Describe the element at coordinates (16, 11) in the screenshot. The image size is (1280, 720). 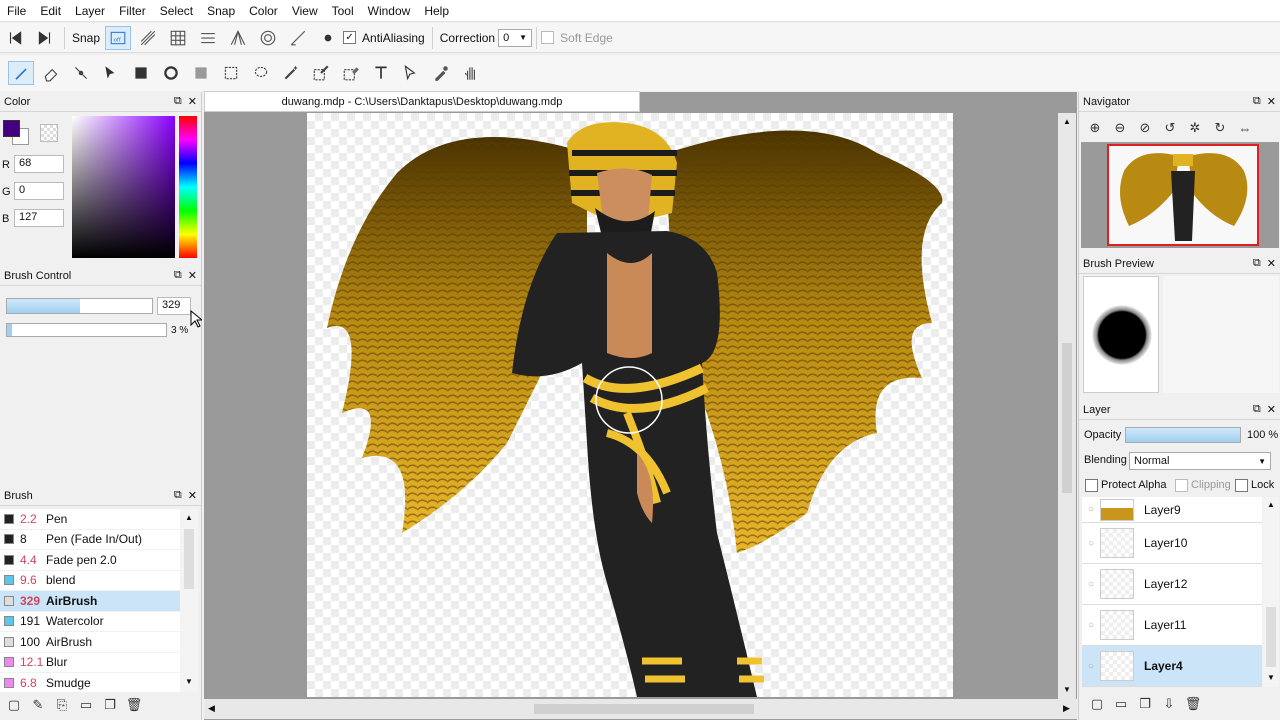
I see `menu-file: File` at that location.